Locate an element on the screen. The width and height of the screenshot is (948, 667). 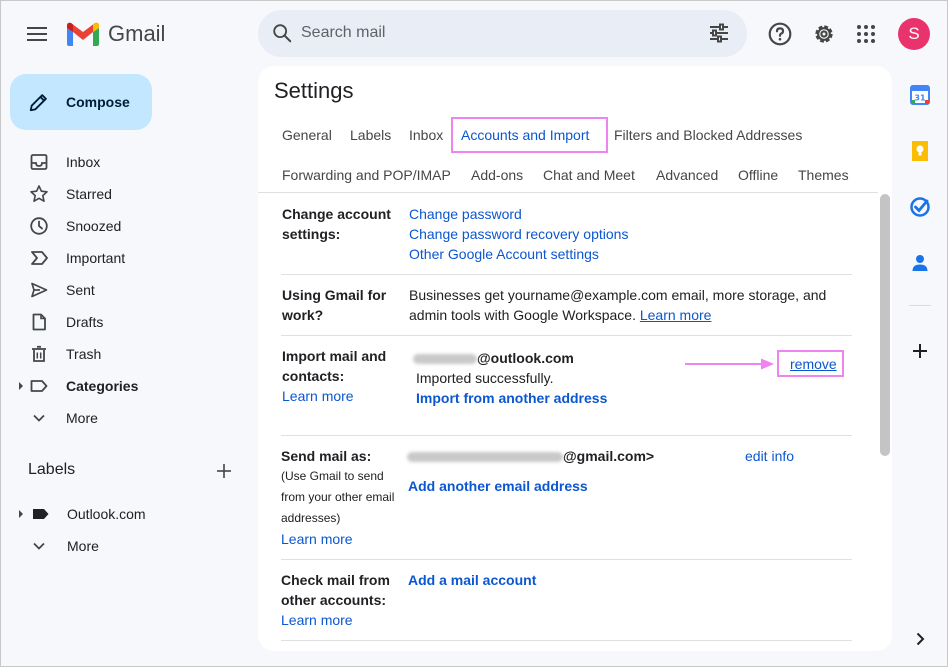
send-mail-as-label: Send mail as: is located at coordinates (326, 456).